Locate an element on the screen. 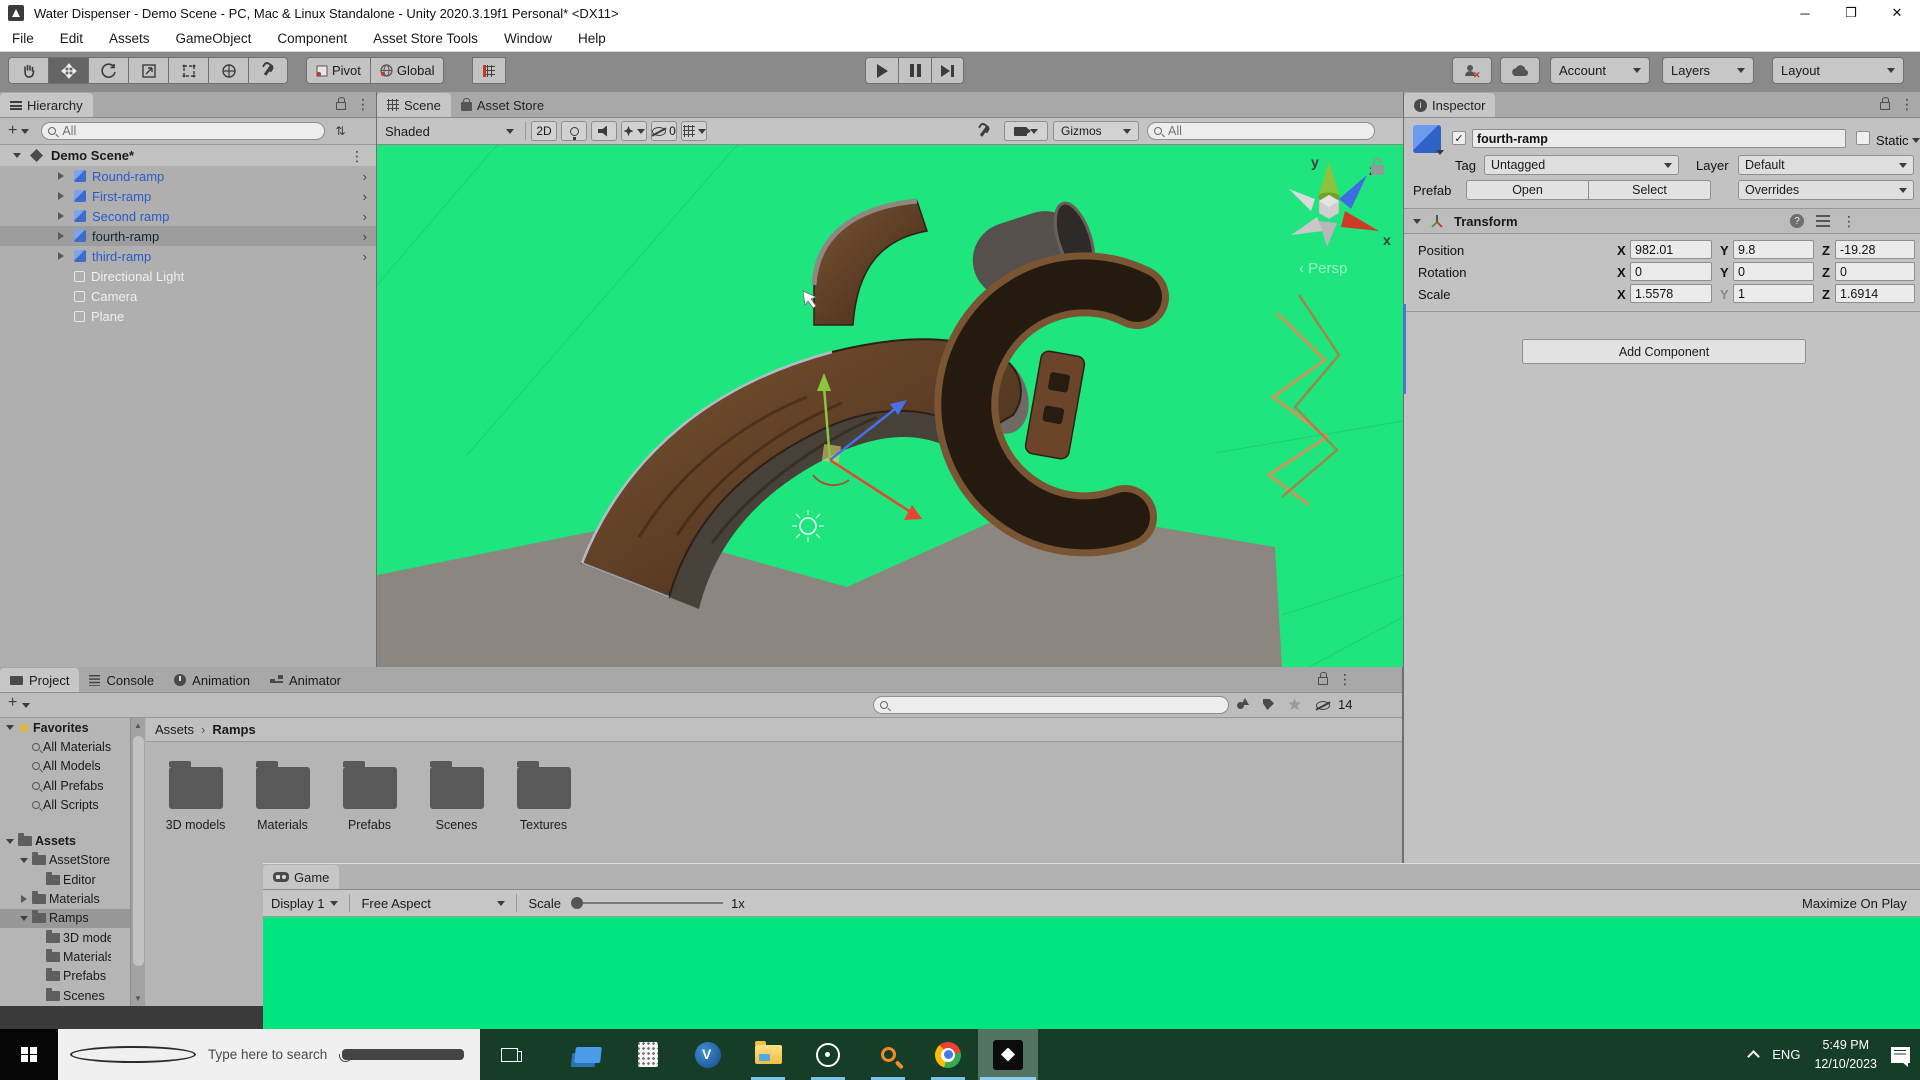 This screenshot has height=1080, width=1920. language-indicator: ENG is located at coordinates (1786, 1054).